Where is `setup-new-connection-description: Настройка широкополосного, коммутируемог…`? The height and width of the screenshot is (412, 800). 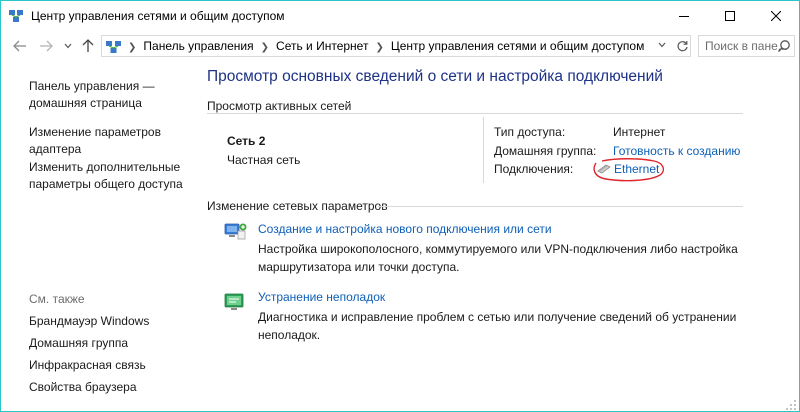 setup-new-connection-description: Настройка широкополосного, коммутируемог… is located at coordinates (498, 258).